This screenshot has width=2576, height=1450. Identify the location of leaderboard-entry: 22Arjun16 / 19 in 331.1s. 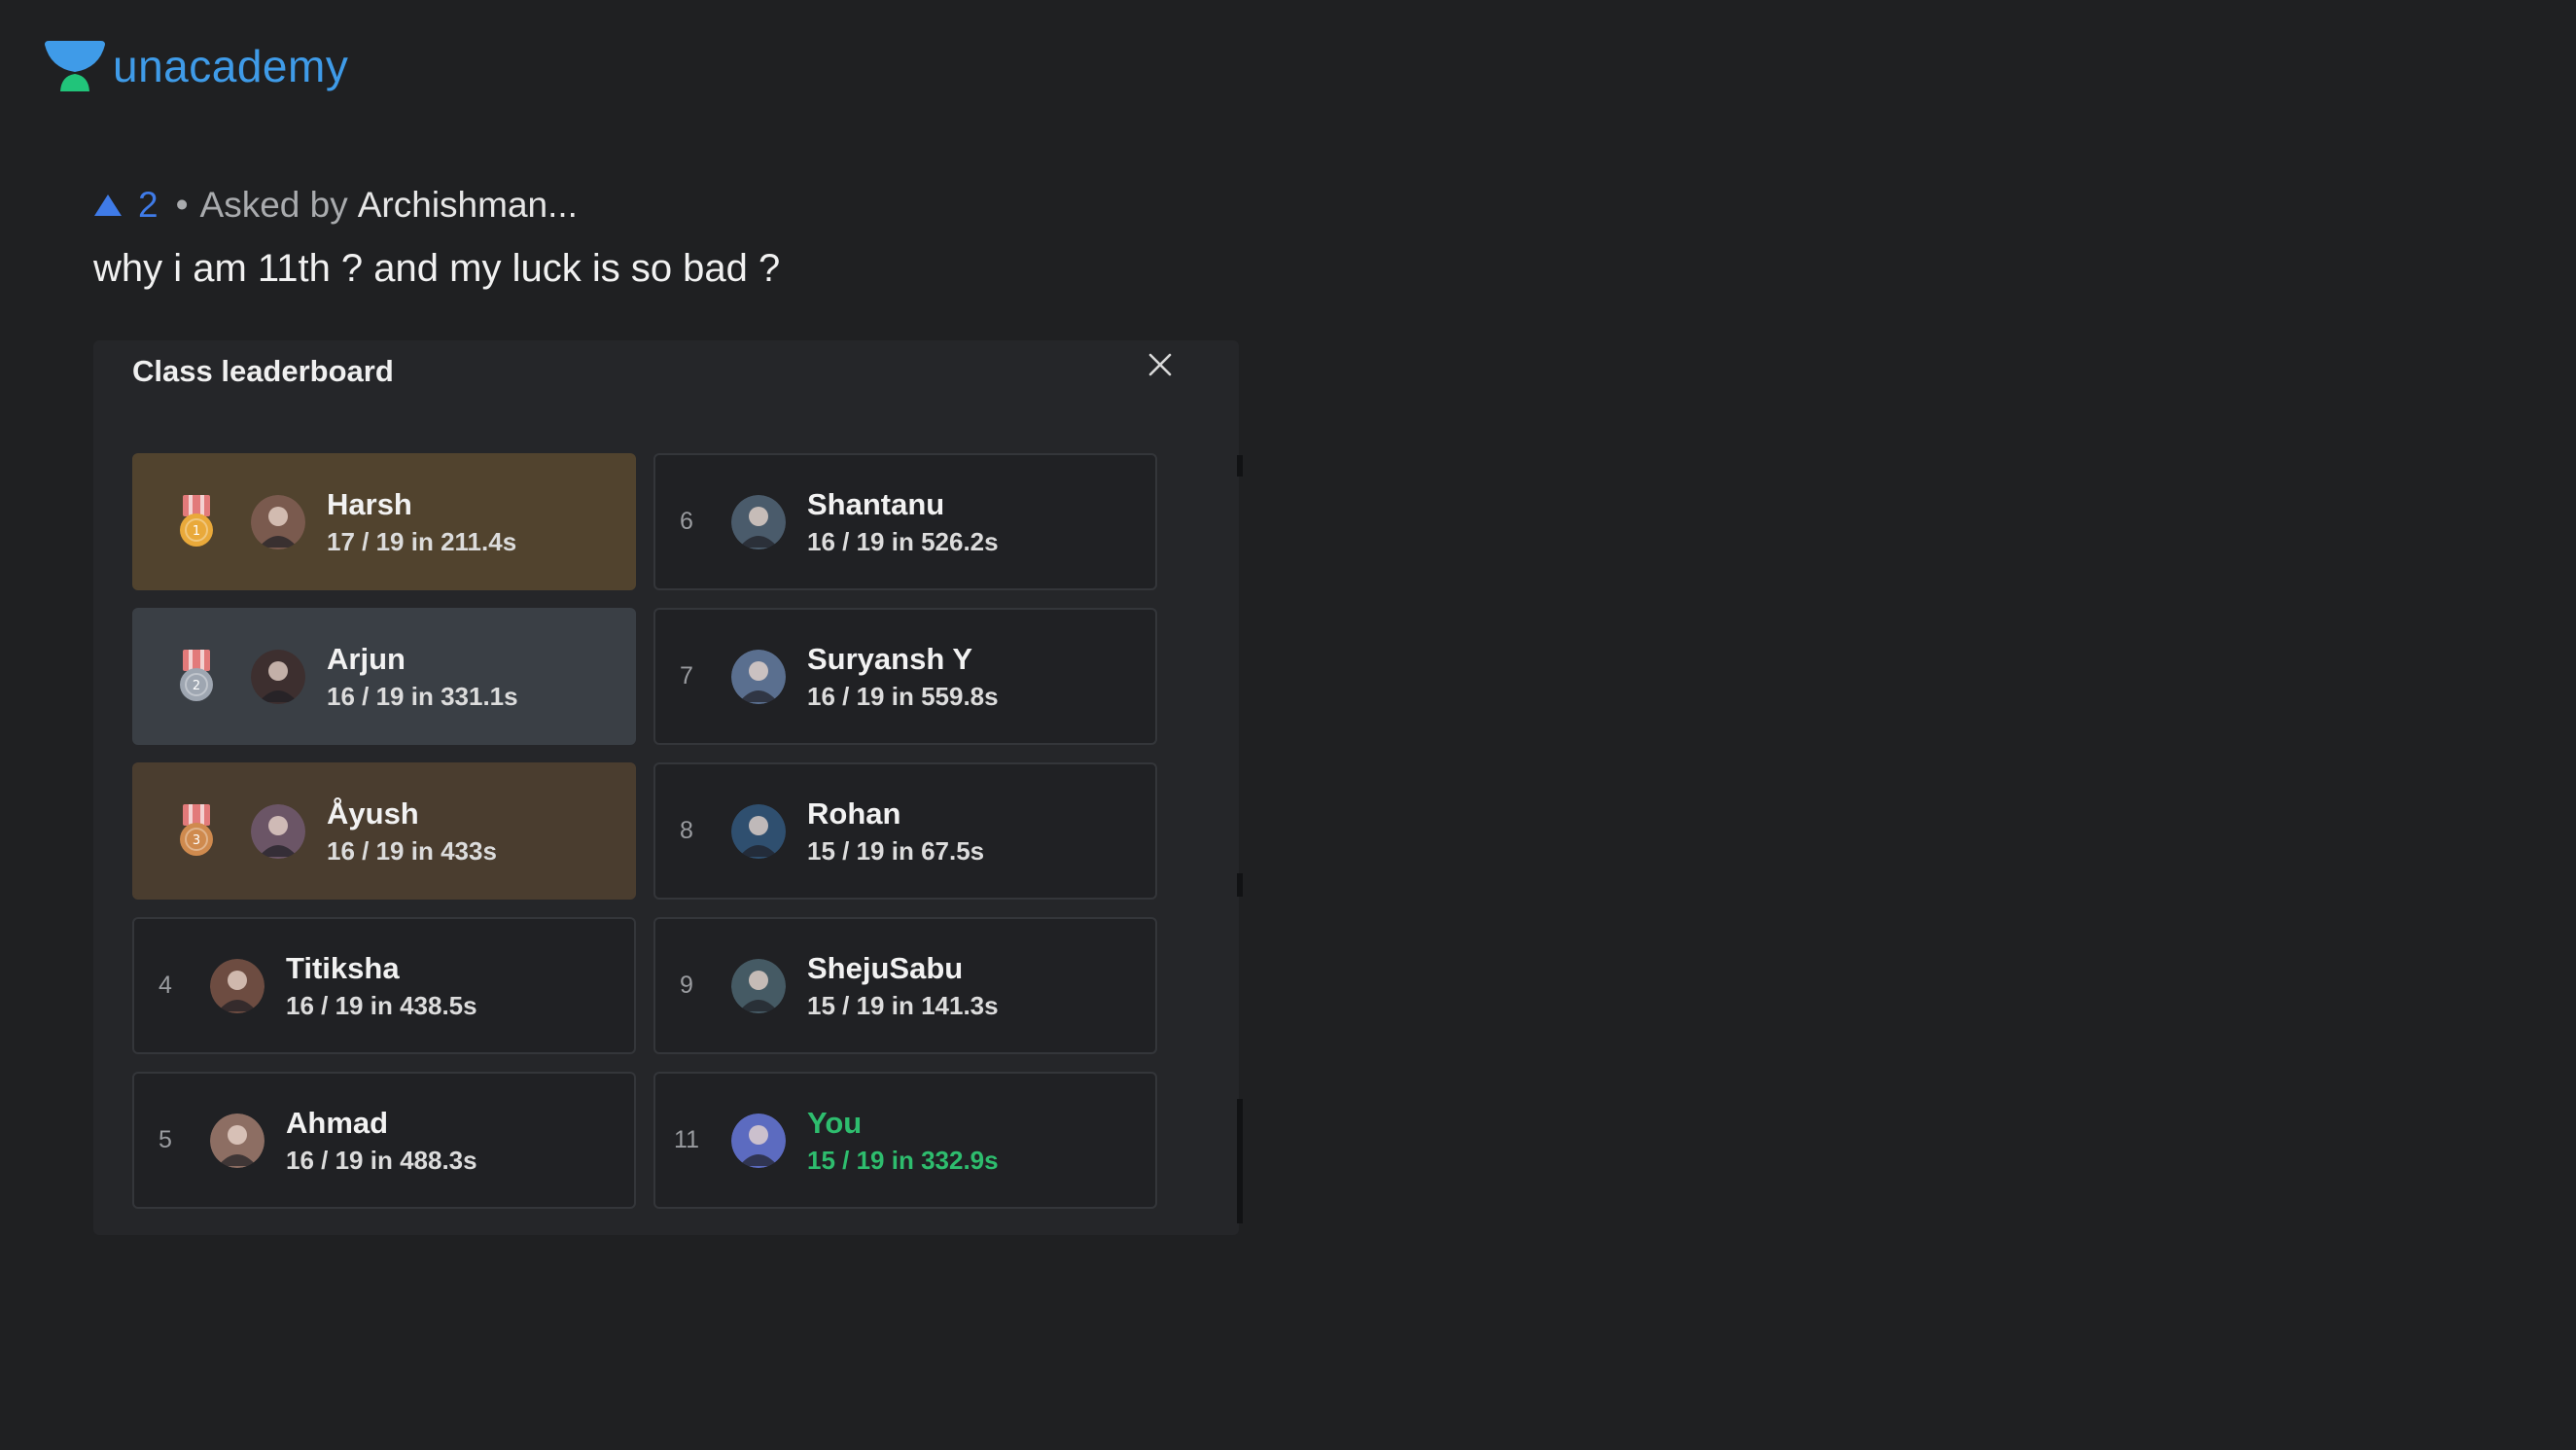
(384, 676).